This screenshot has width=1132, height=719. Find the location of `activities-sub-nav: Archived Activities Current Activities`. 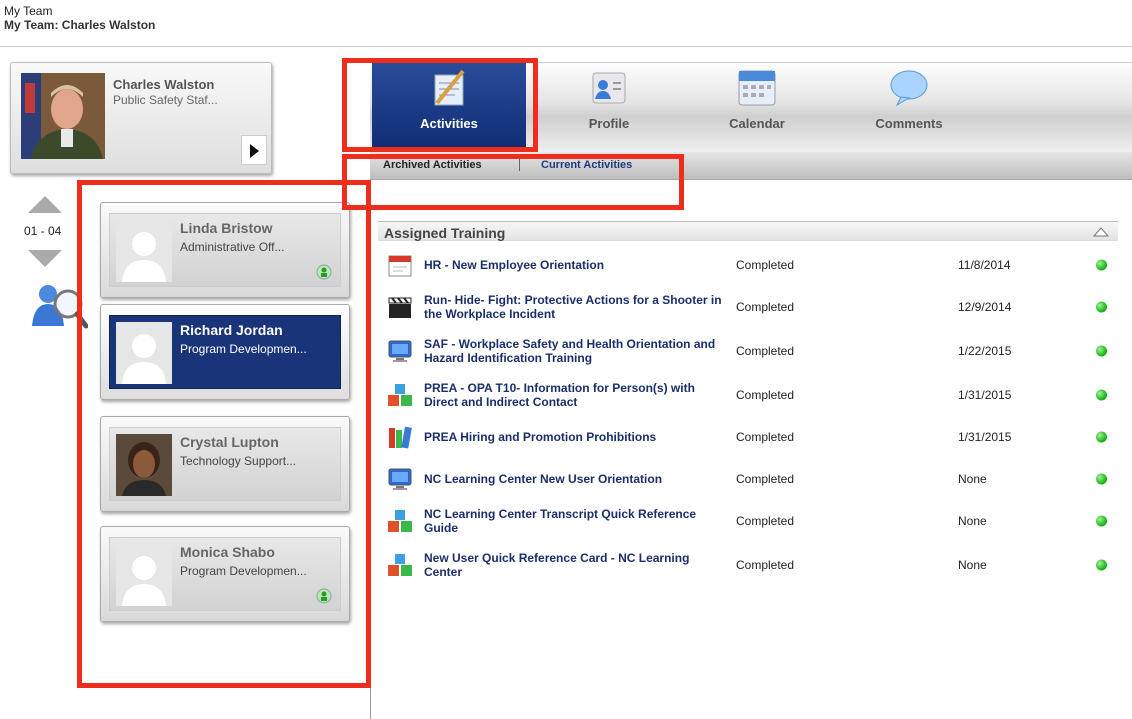

activities-sub-nav: Archived Activities Current Activities is located at coordinates (751, 166).